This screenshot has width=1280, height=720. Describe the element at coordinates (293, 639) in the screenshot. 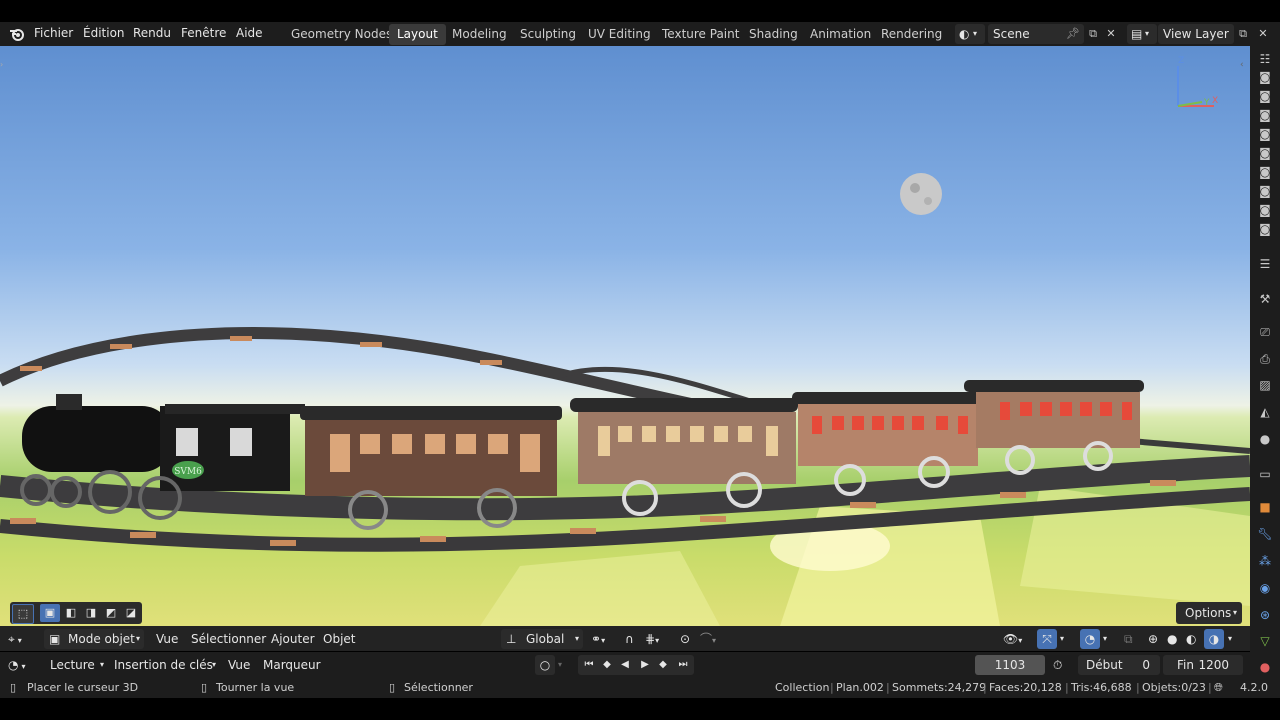

I see `menu-ajouter: Ajouter` at that location.